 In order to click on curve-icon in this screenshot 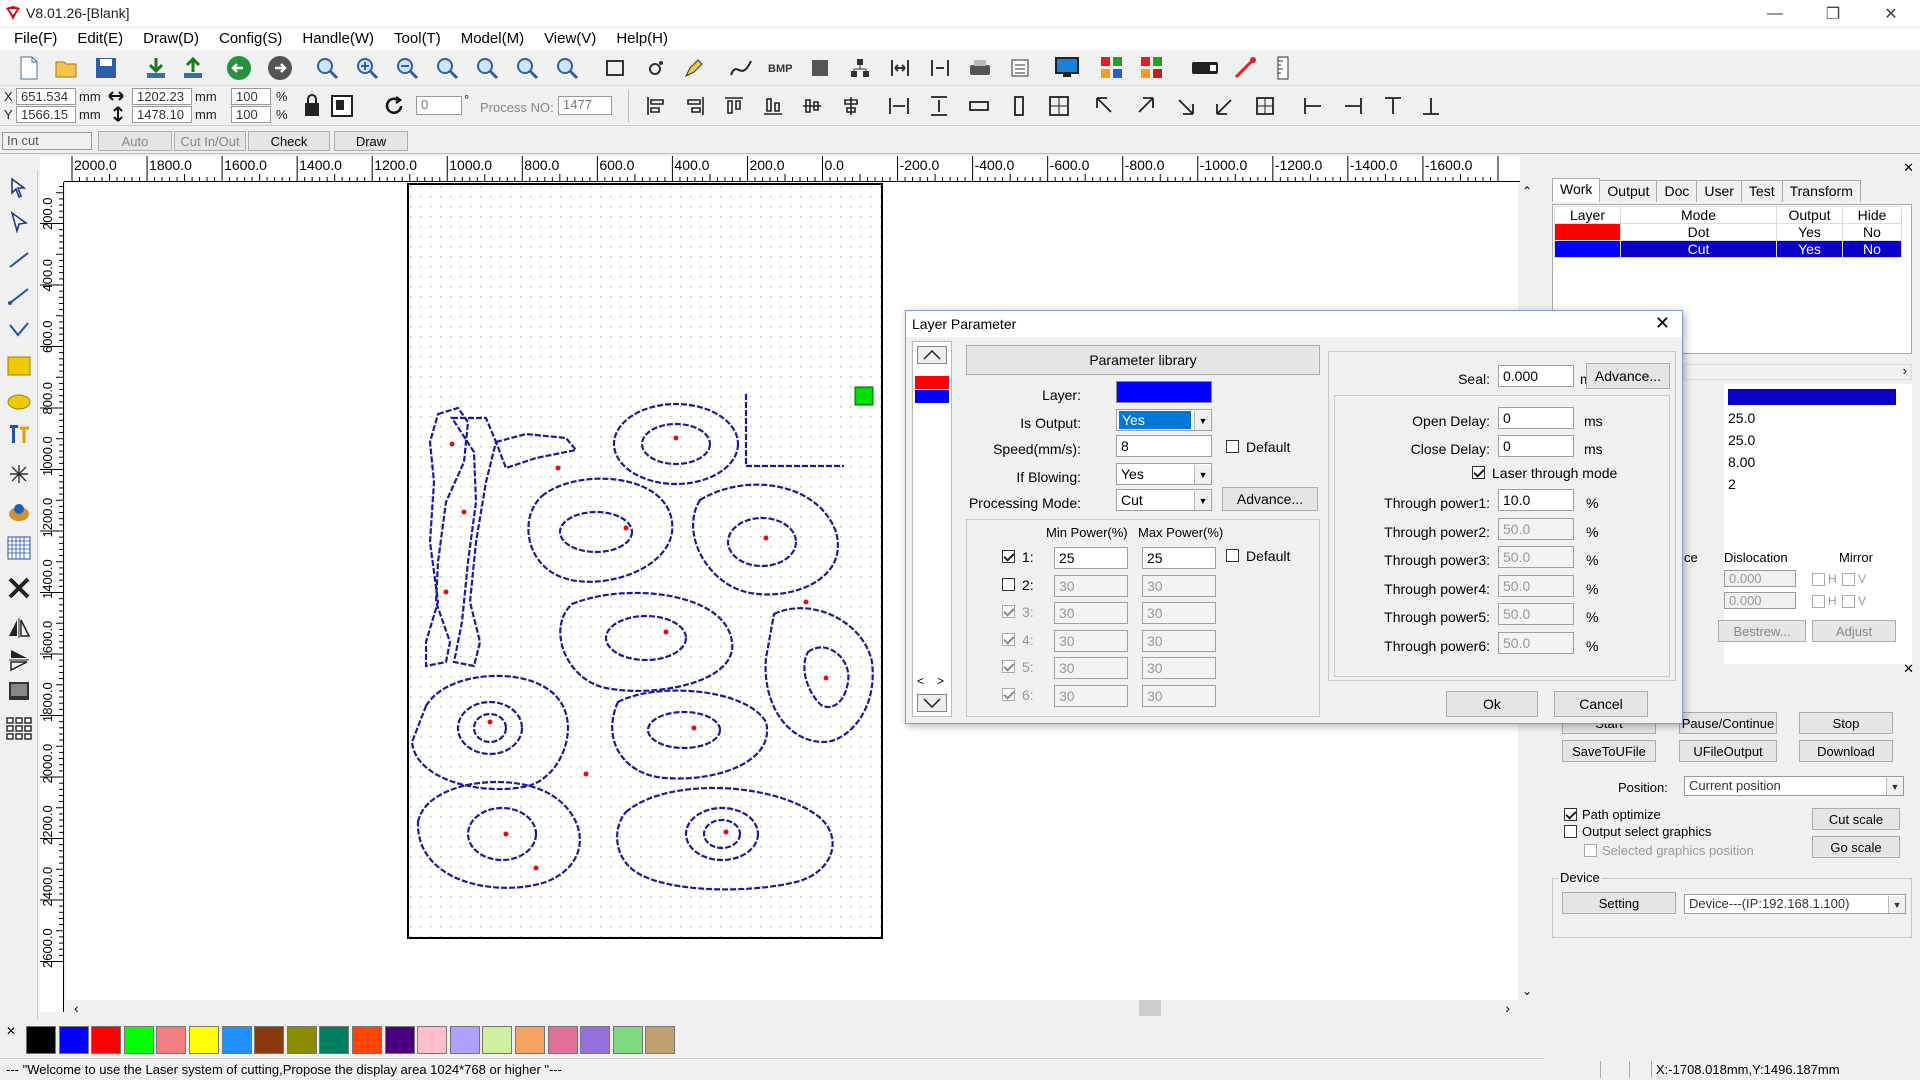, I will do `click(741, 68)`.